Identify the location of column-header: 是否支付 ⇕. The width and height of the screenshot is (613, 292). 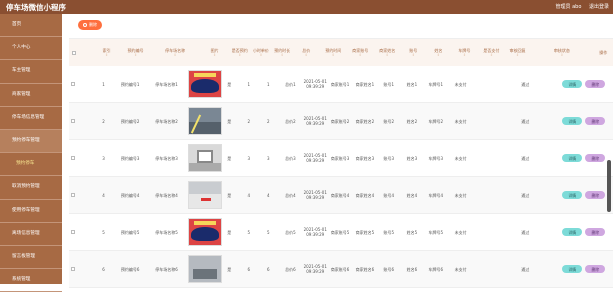
(491, 52).